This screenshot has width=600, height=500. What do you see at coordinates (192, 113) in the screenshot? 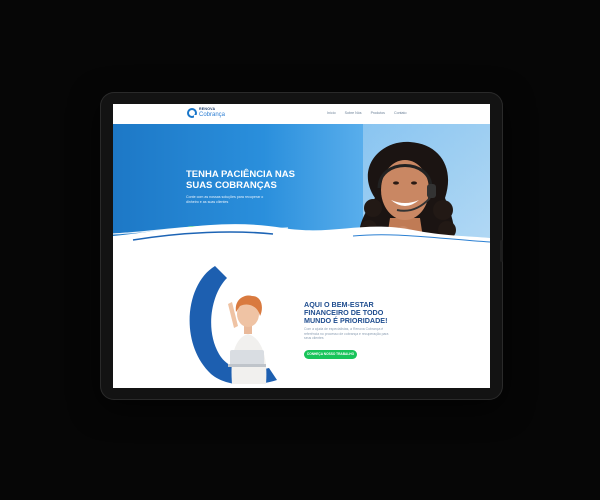
I see `logo-ring-icon` at bounding box center [192, 113].